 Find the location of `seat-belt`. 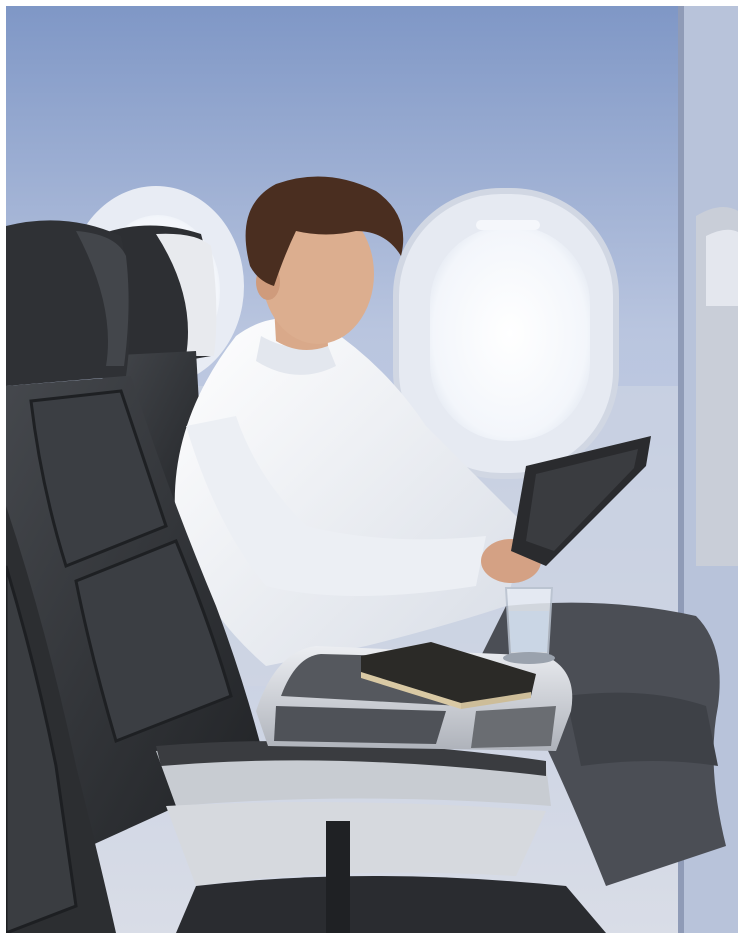

seat-belt is located at coordinates (338, 877).